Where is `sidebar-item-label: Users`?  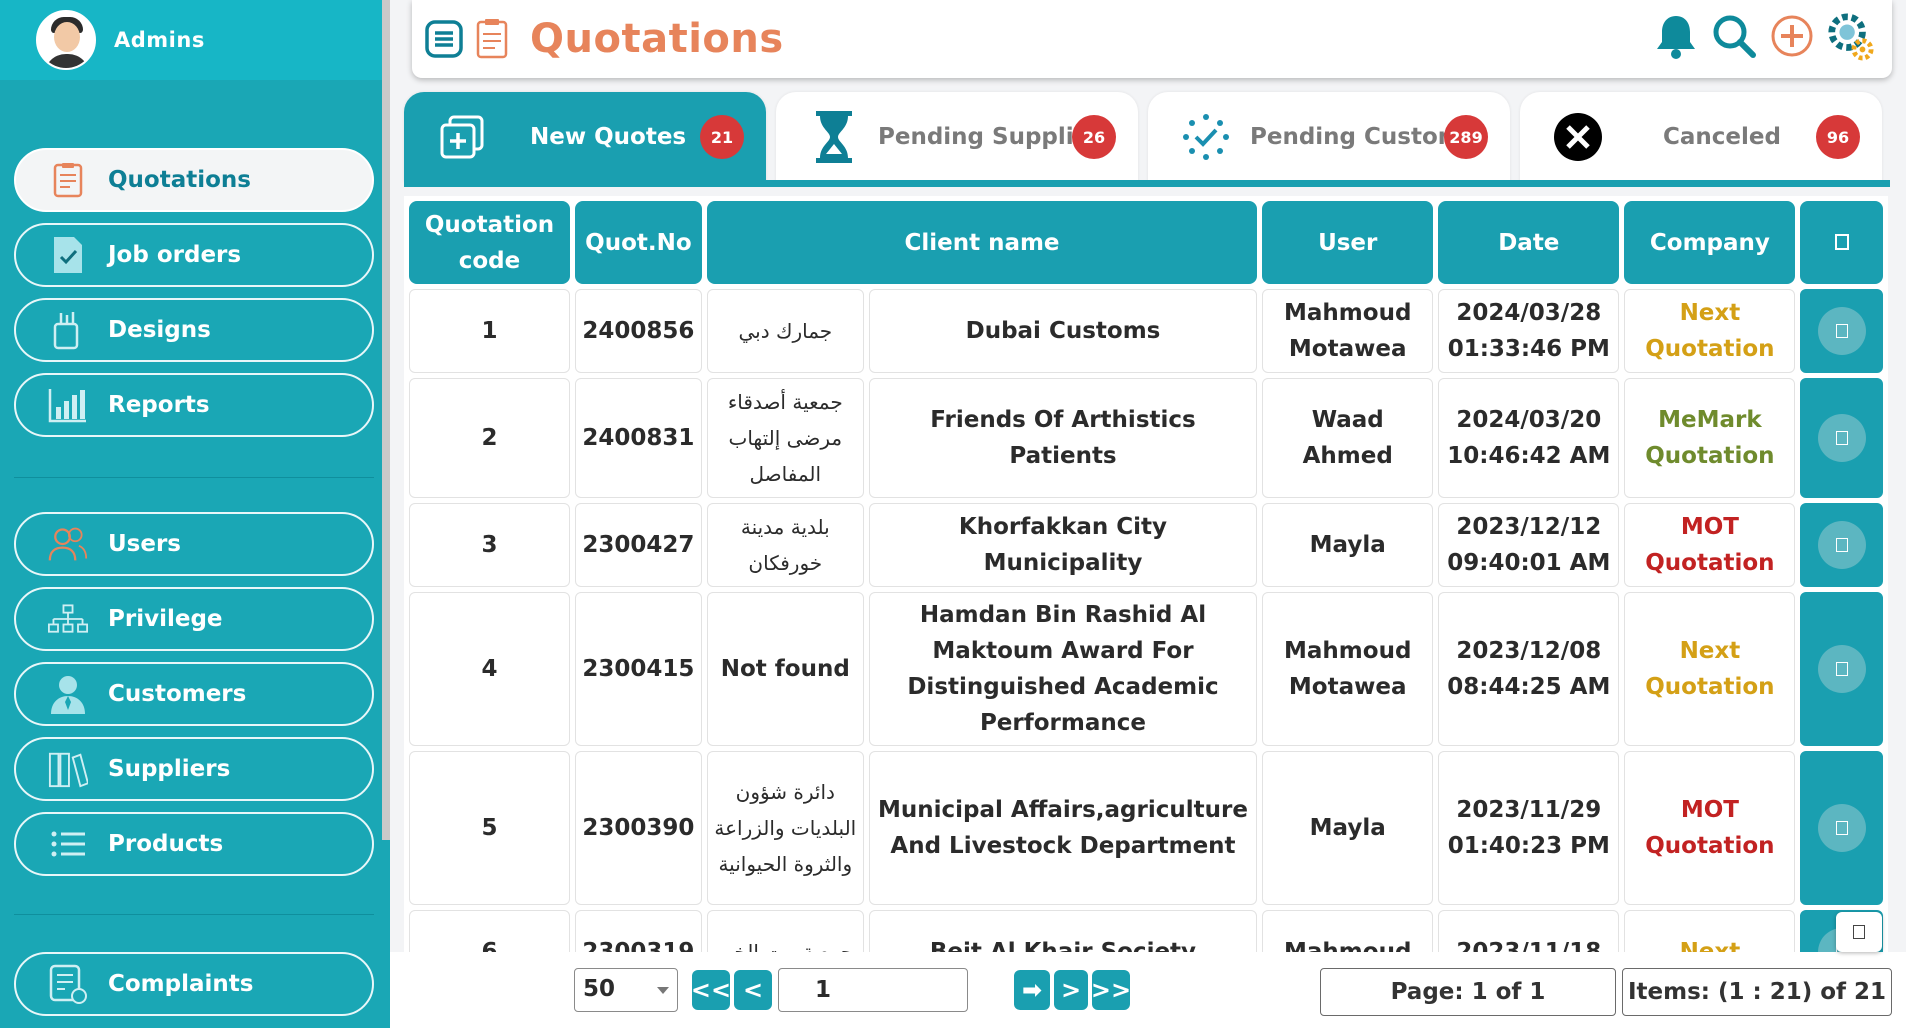 sidebar-item-label: Users is located at coordinates (144, 544).